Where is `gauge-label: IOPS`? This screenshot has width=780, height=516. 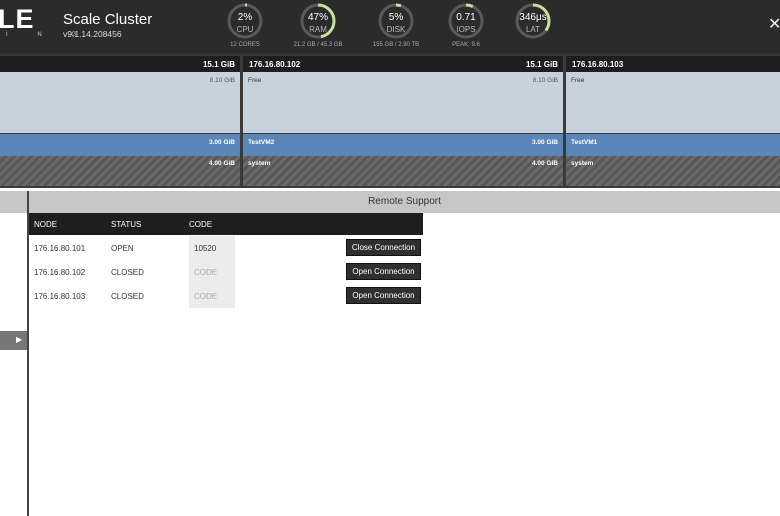 gauge-label: IOPS is located at coordinates (466, 29).